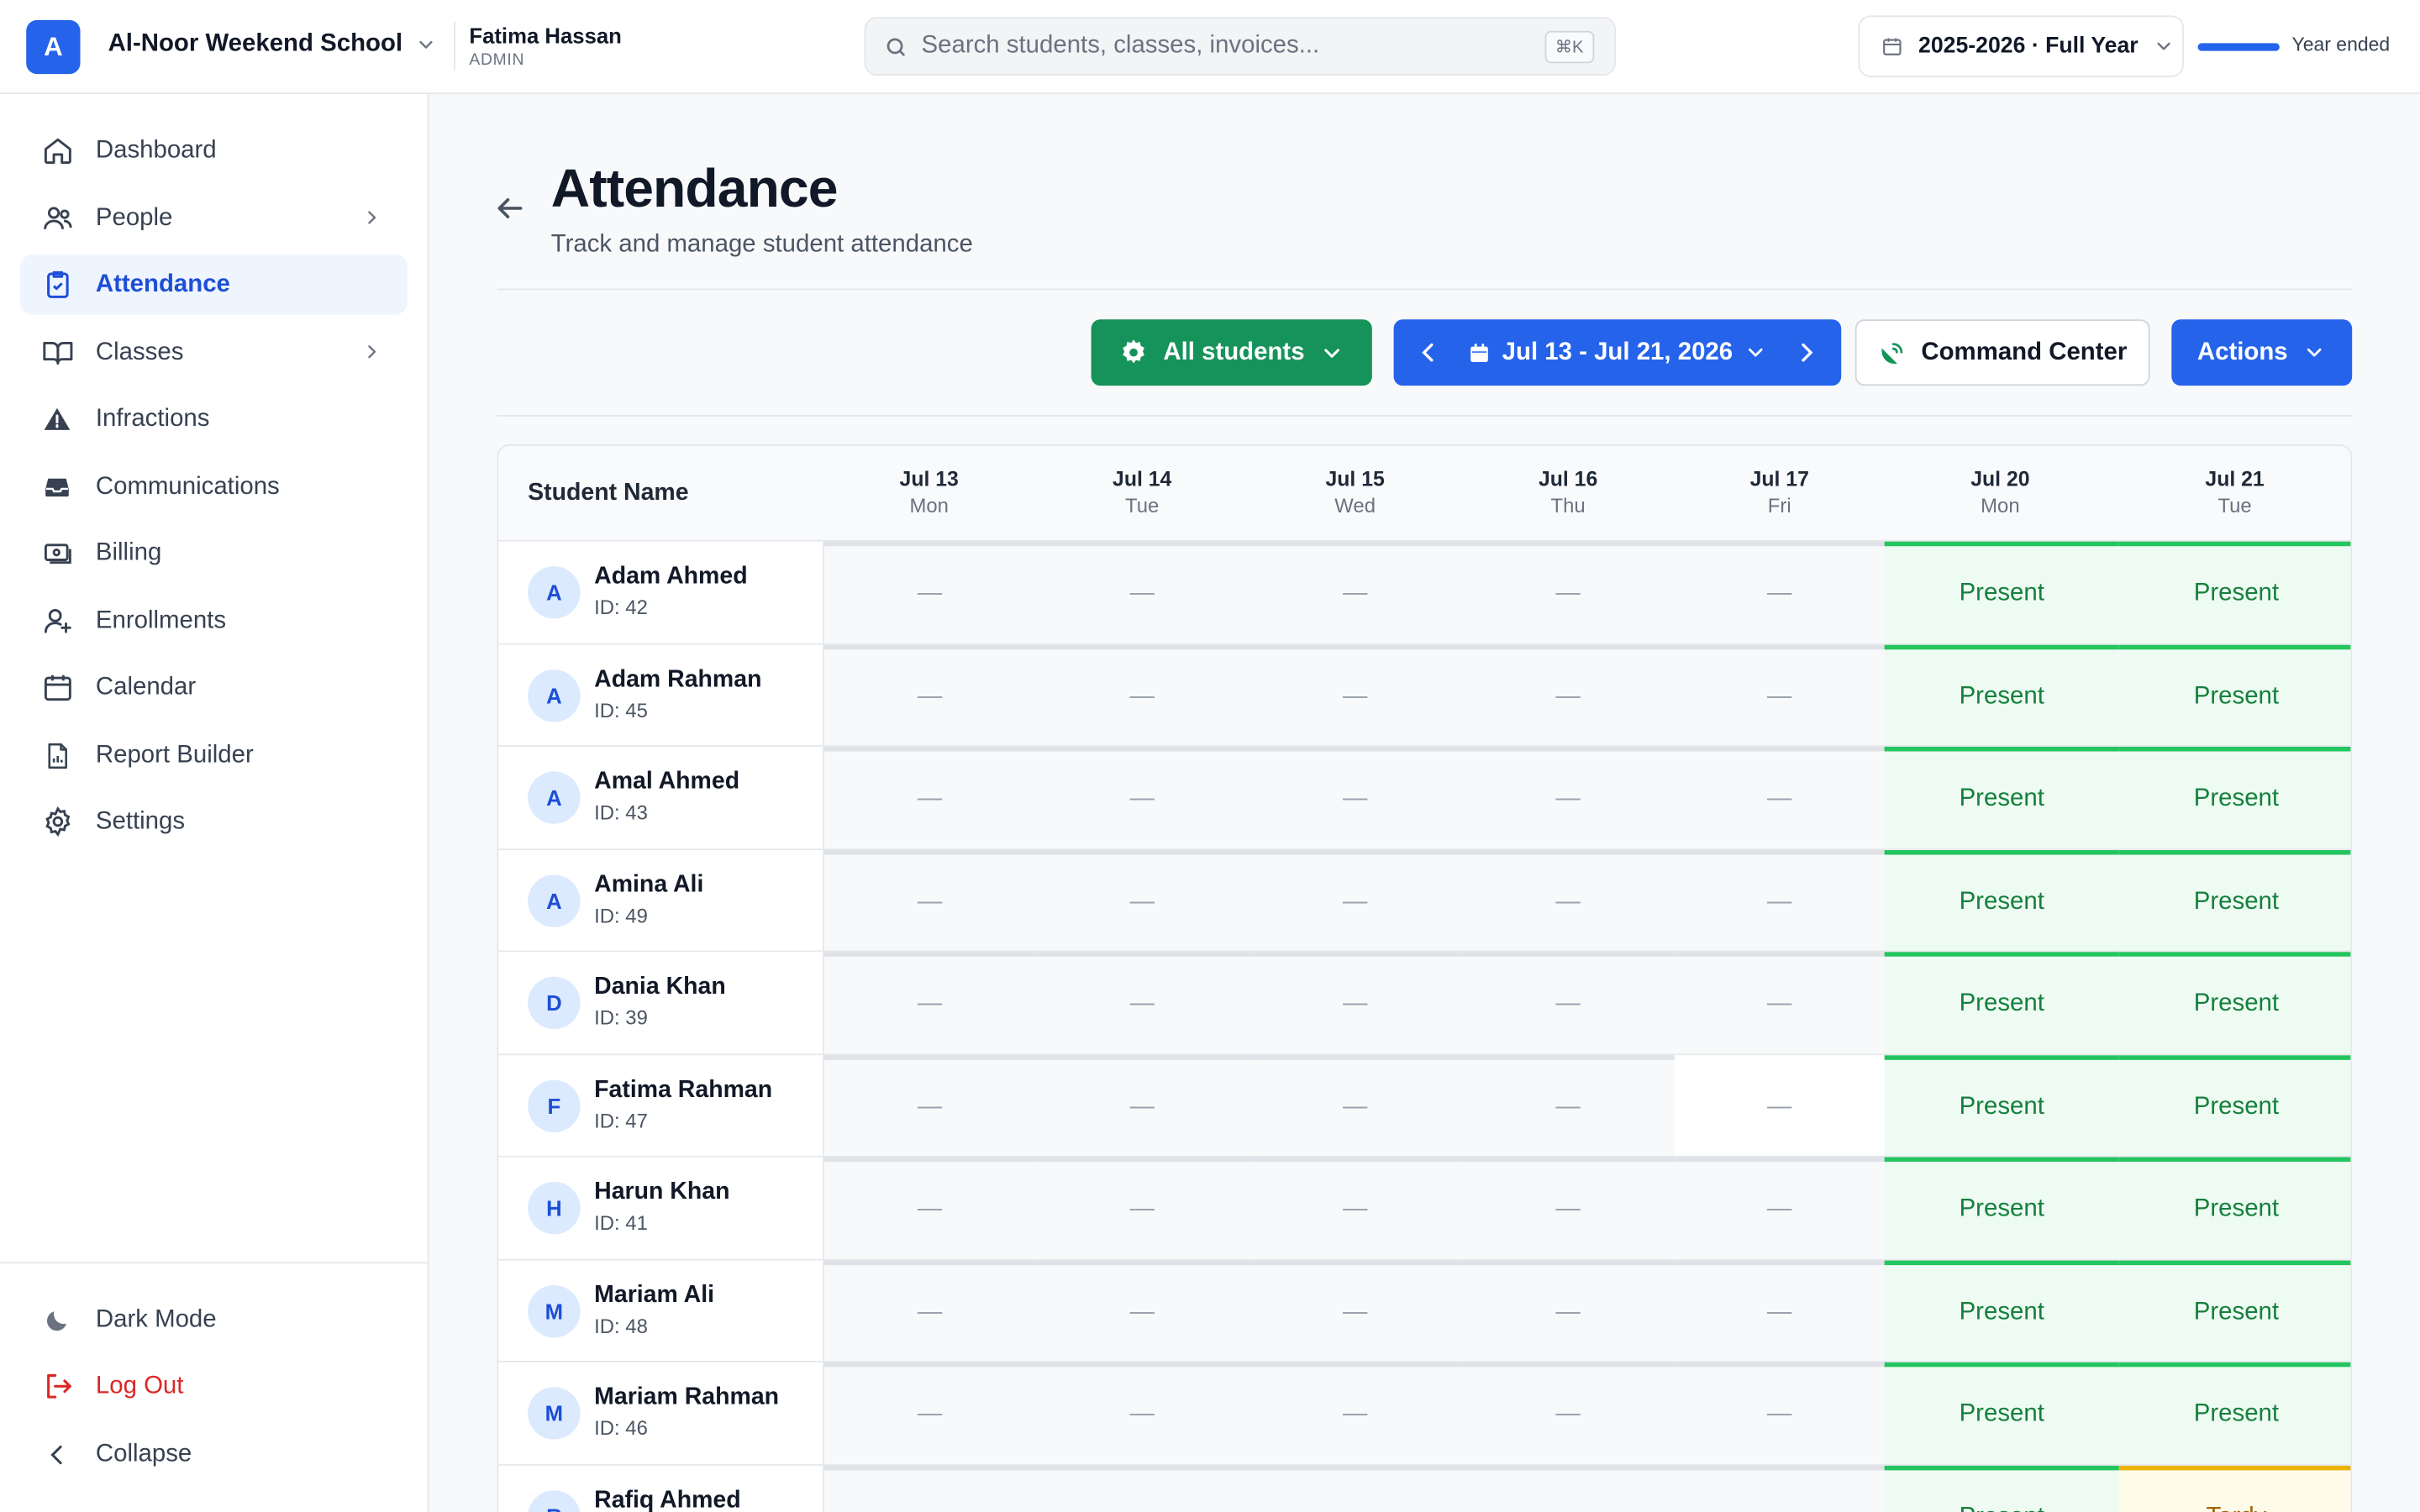 The height and width of the screenshot is (1512, 2420). I want to click on logout-button: Log Out, so click(214, 1386).